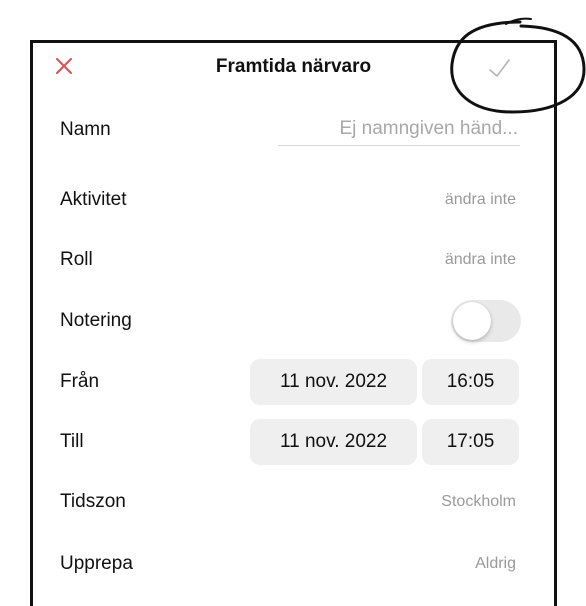 The height and width of the screenshot is (606, 586). What do you see at coordinates (96, 563) in the screenshot?
I see `repeat-label: Upprepa` at bounding box center [96, 563].